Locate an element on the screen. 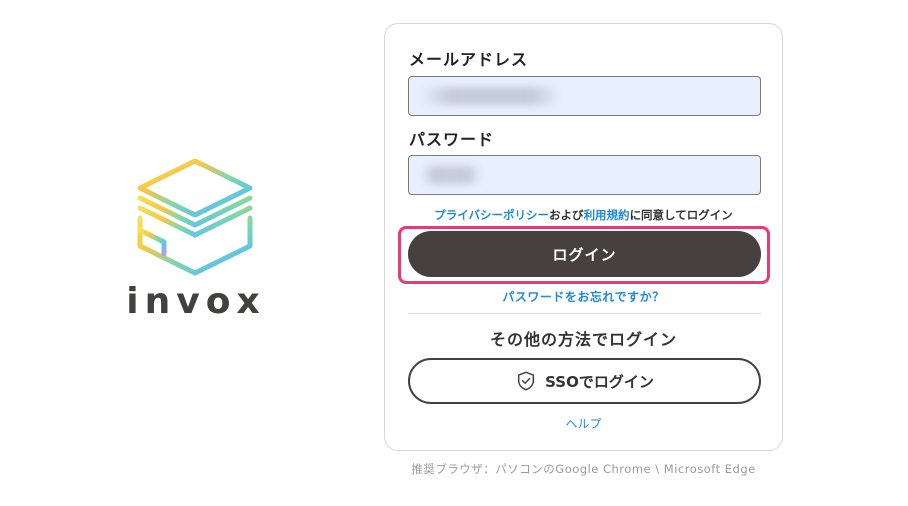 The image size is (908, 506). consent-and: および is located at coordinates (566, 215).